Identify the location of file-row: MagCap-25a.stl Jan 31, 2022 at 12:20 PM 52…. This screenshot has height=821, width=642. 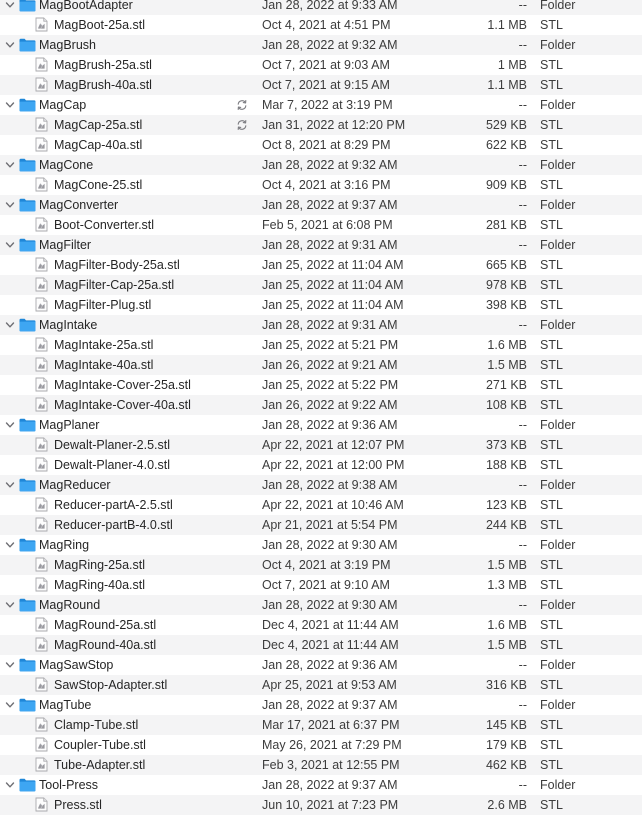
(321, 125).